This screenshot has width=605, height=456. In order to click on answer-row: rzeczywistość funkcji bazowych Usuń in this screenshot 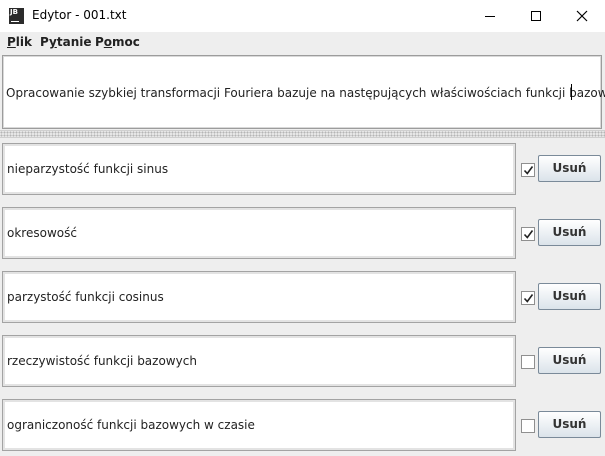, I will do `click(302, 364)`.